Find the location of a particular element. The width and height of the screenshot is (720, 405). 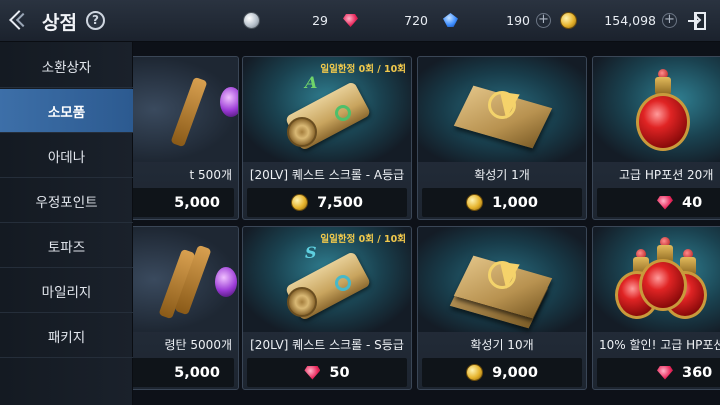

product-name: [20LV] 퀘스트 스크롤 - A등급 is located at coordinates (327, 175).